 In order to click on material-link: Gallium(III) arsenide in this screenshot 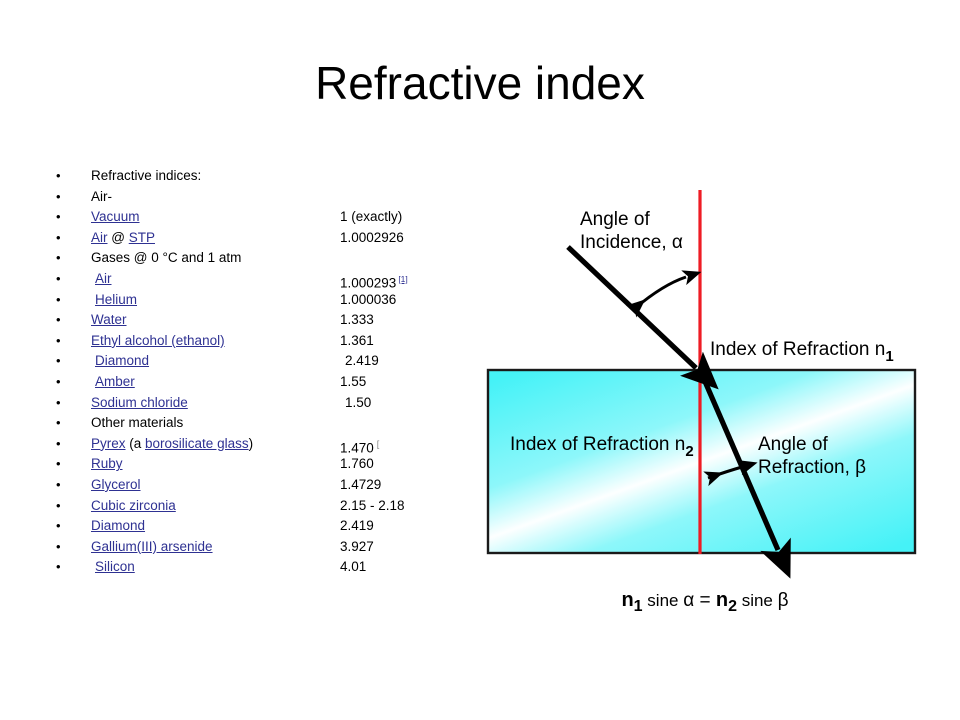, I will do `click(152, 546)`.